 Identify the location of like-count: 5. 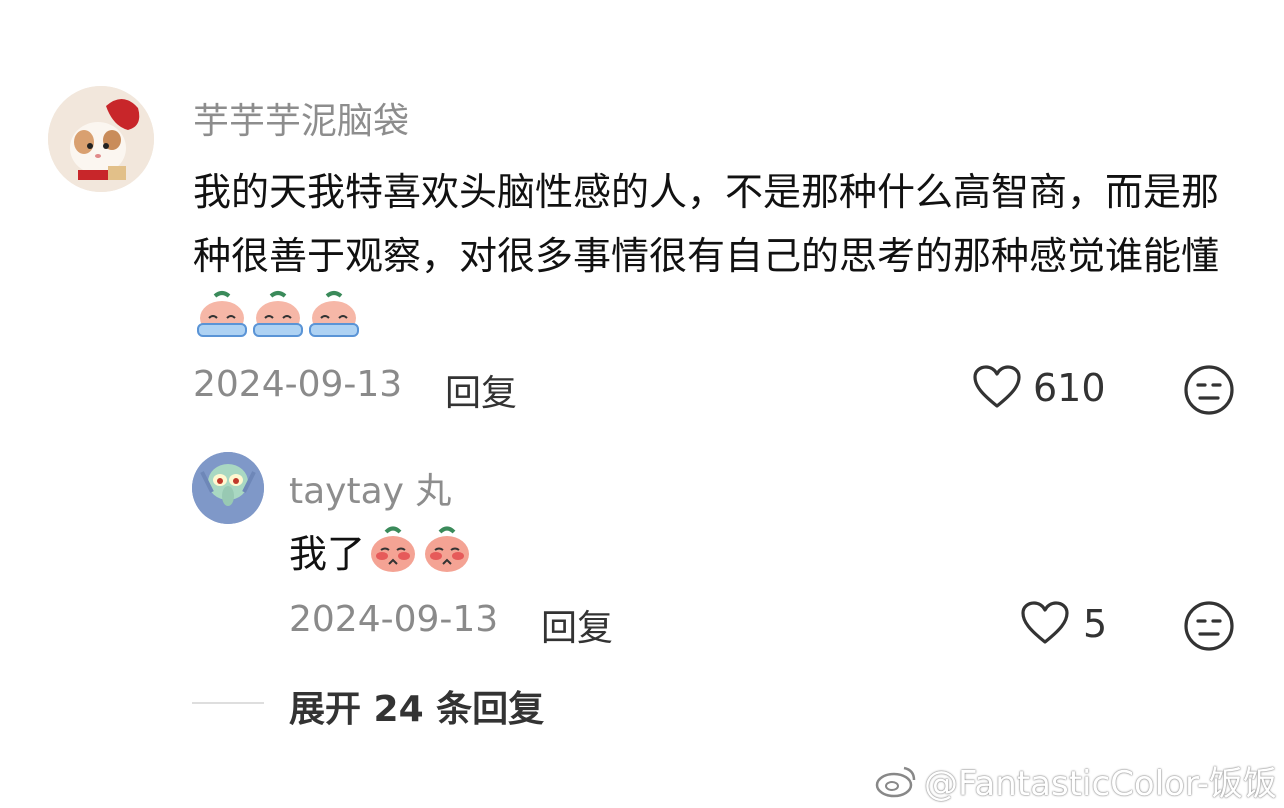
(1095, 624).